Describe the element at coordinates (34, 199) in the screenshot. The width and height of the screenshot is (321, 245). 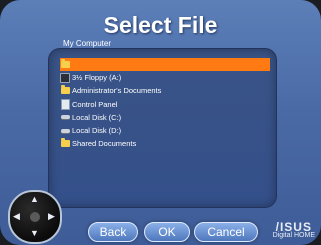
I see `up-arrow-icon: ▲` at that location.